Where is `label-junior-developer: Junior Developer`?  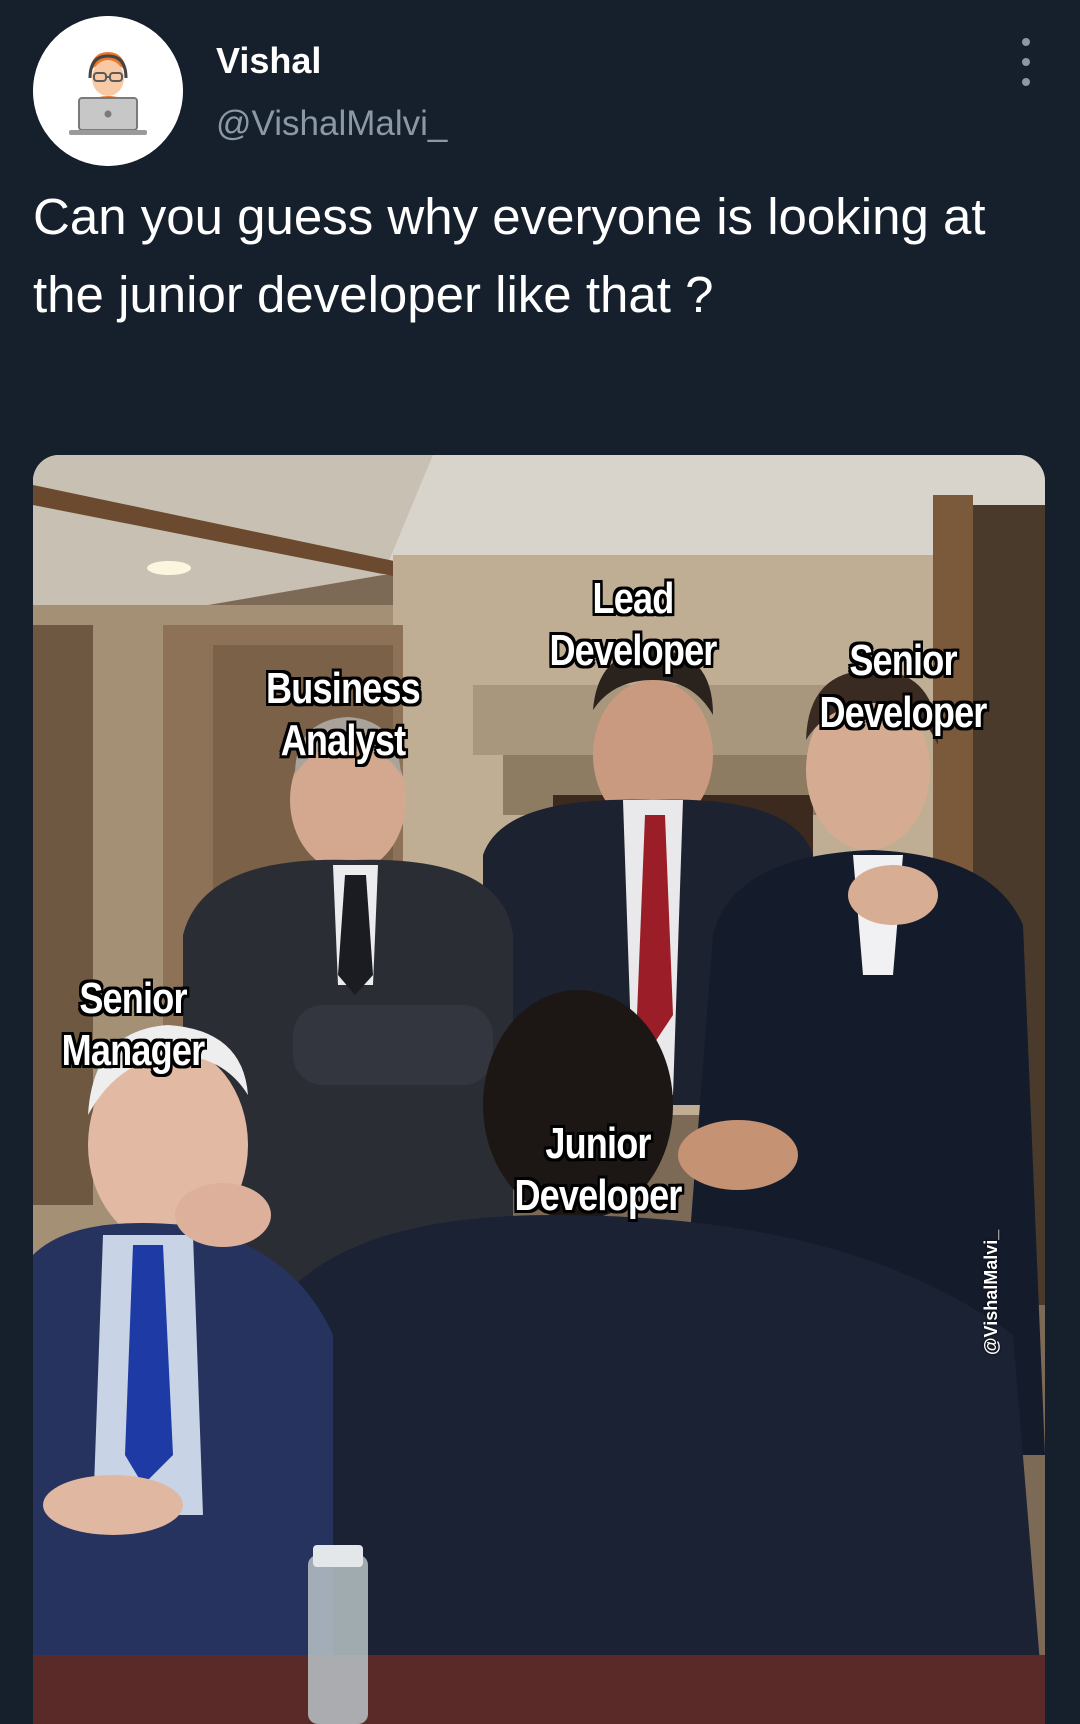 label-junior-developer: Junior Developer is located at coordinates (598, 1169).